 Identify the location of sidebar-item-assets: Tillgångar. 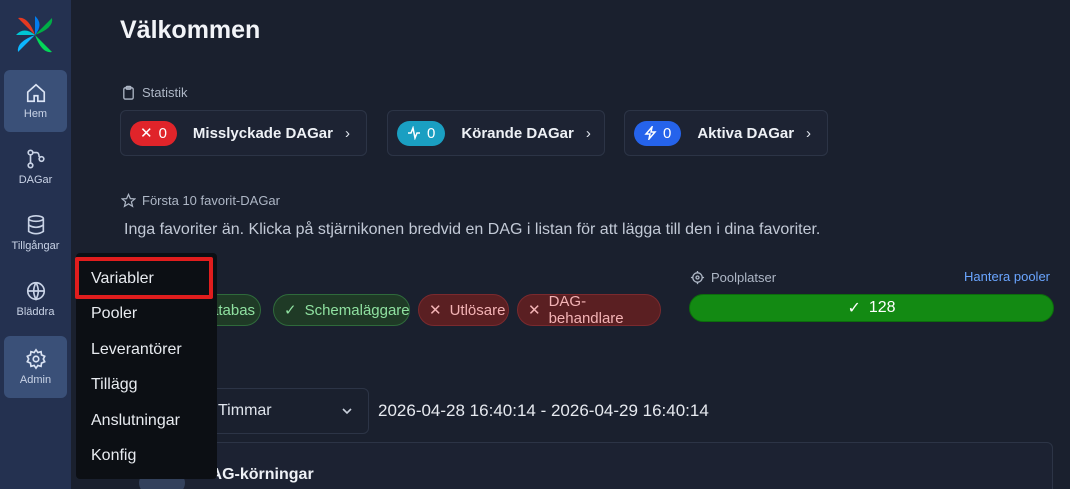
(35, 233).